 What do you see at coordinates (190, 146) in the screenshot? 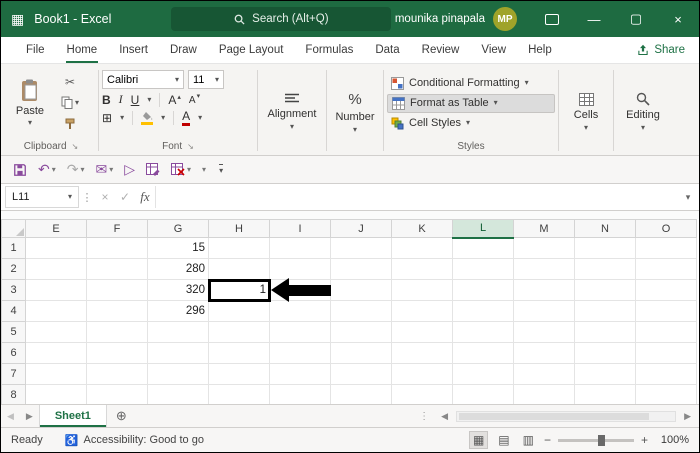
I see `font-dialog-launcher-icon: ↘` at bounding box center [190, 146].